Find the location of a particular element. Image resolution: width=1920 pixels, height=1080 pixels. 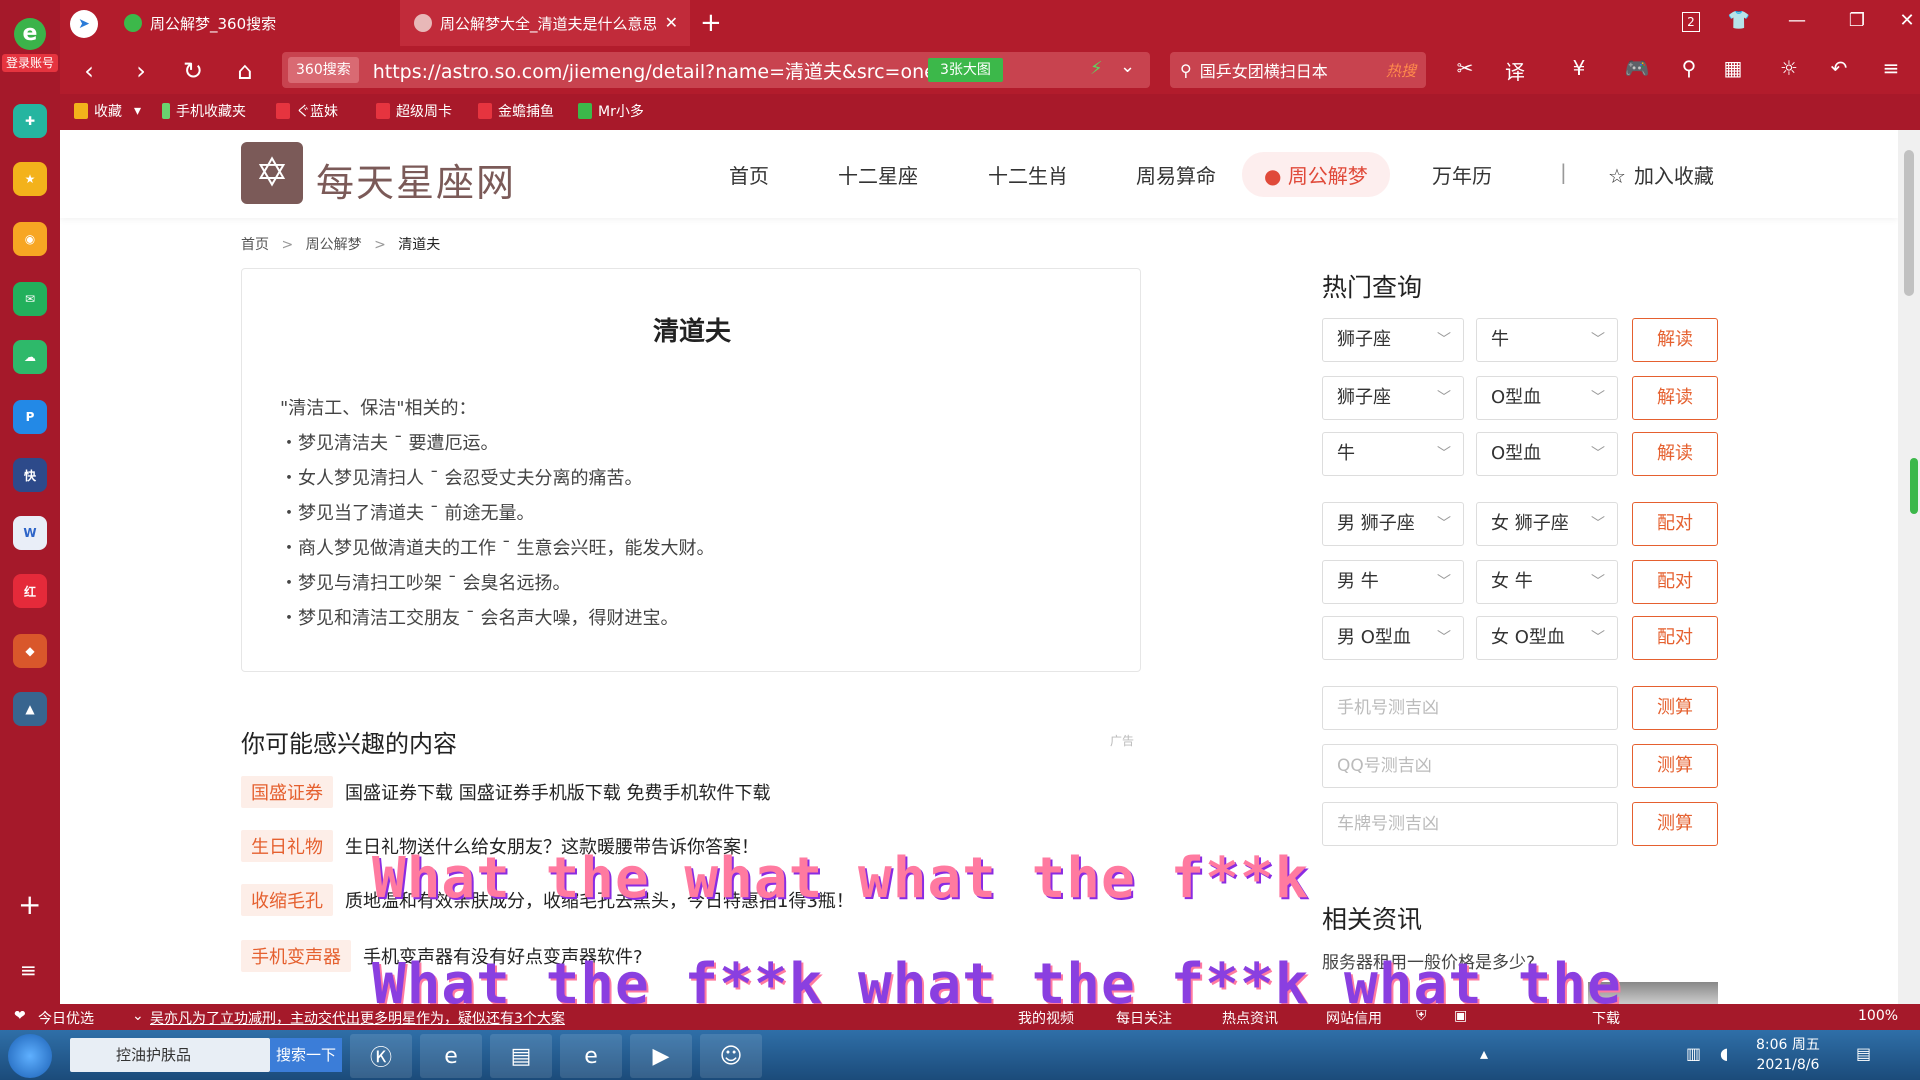

apps-grid-icon: ▦ is located at coordinates (1733, 68).